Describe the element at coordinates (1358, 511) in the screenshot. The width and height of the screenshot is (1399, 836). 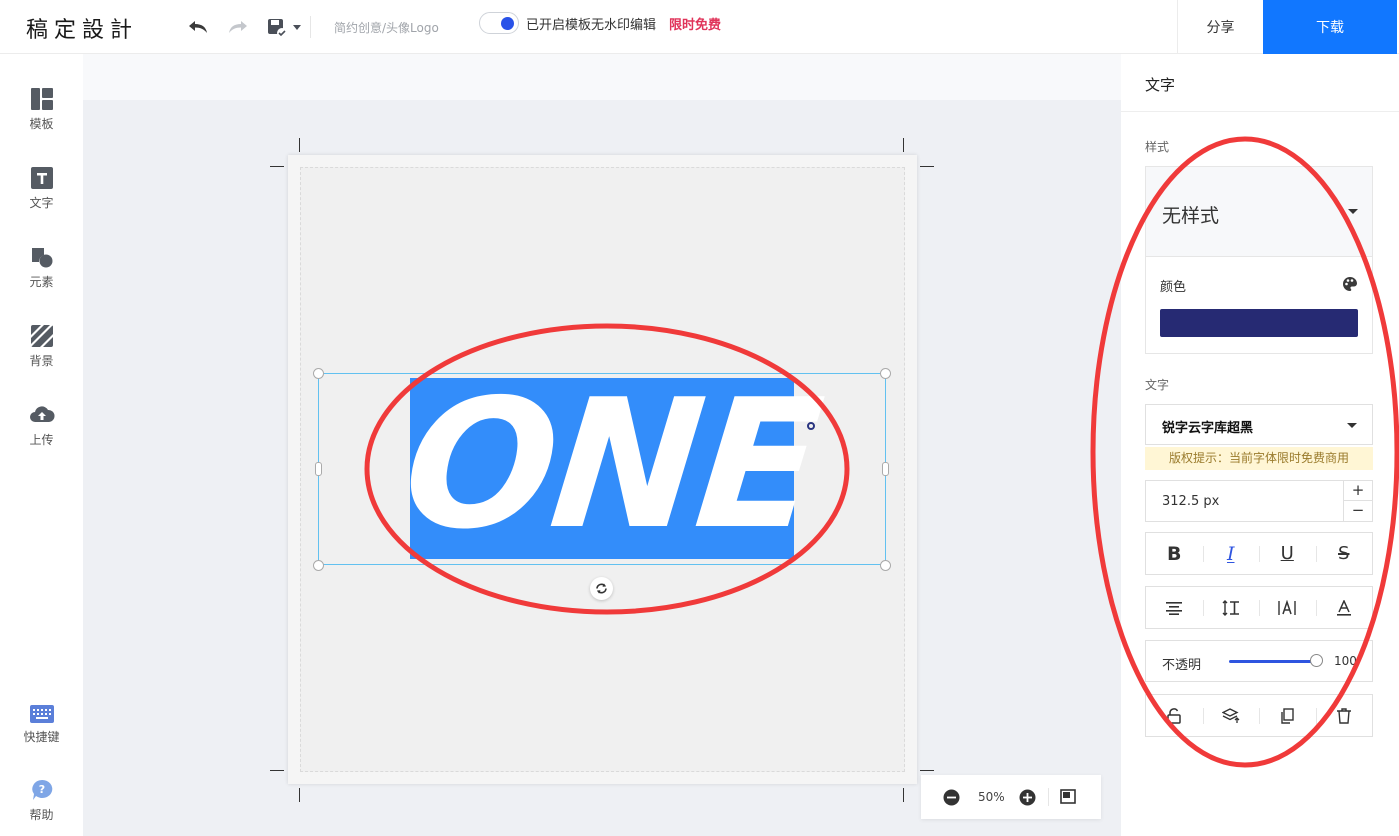
I see `decrease-size-button: −` at that location.